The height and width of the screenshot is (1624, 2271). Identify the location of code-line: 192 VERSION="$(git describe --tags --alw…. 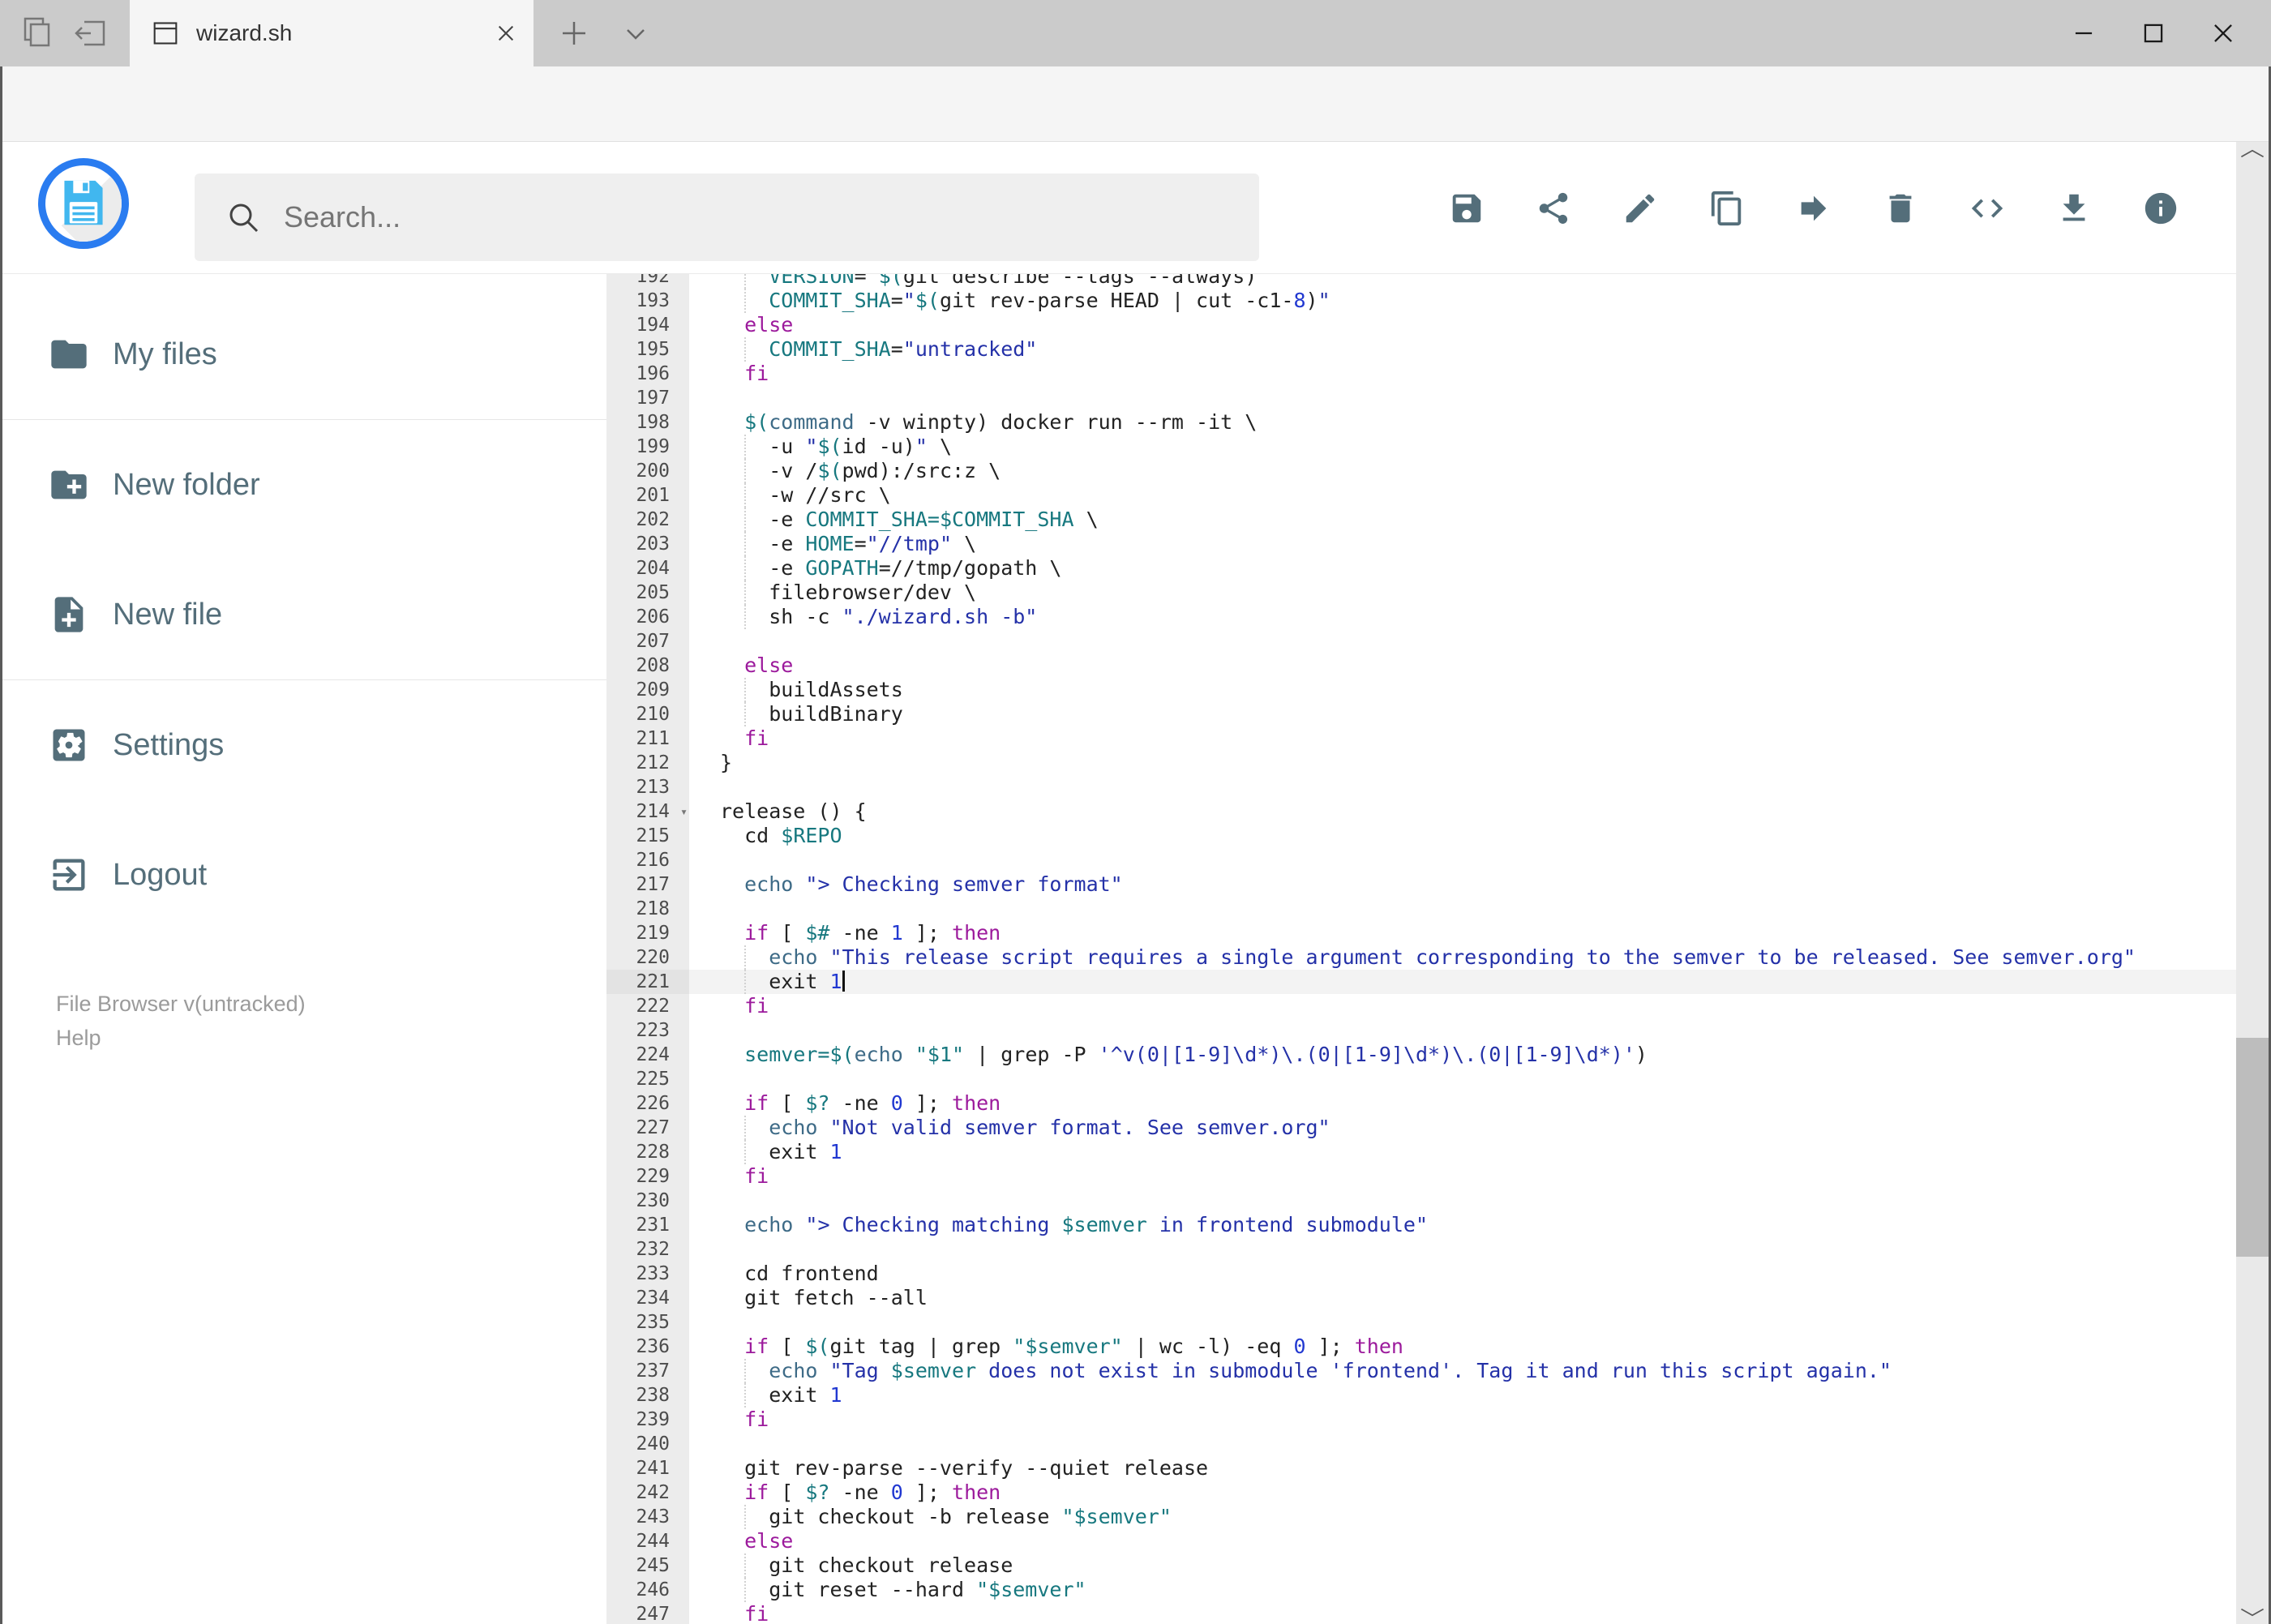
(1421, 281).